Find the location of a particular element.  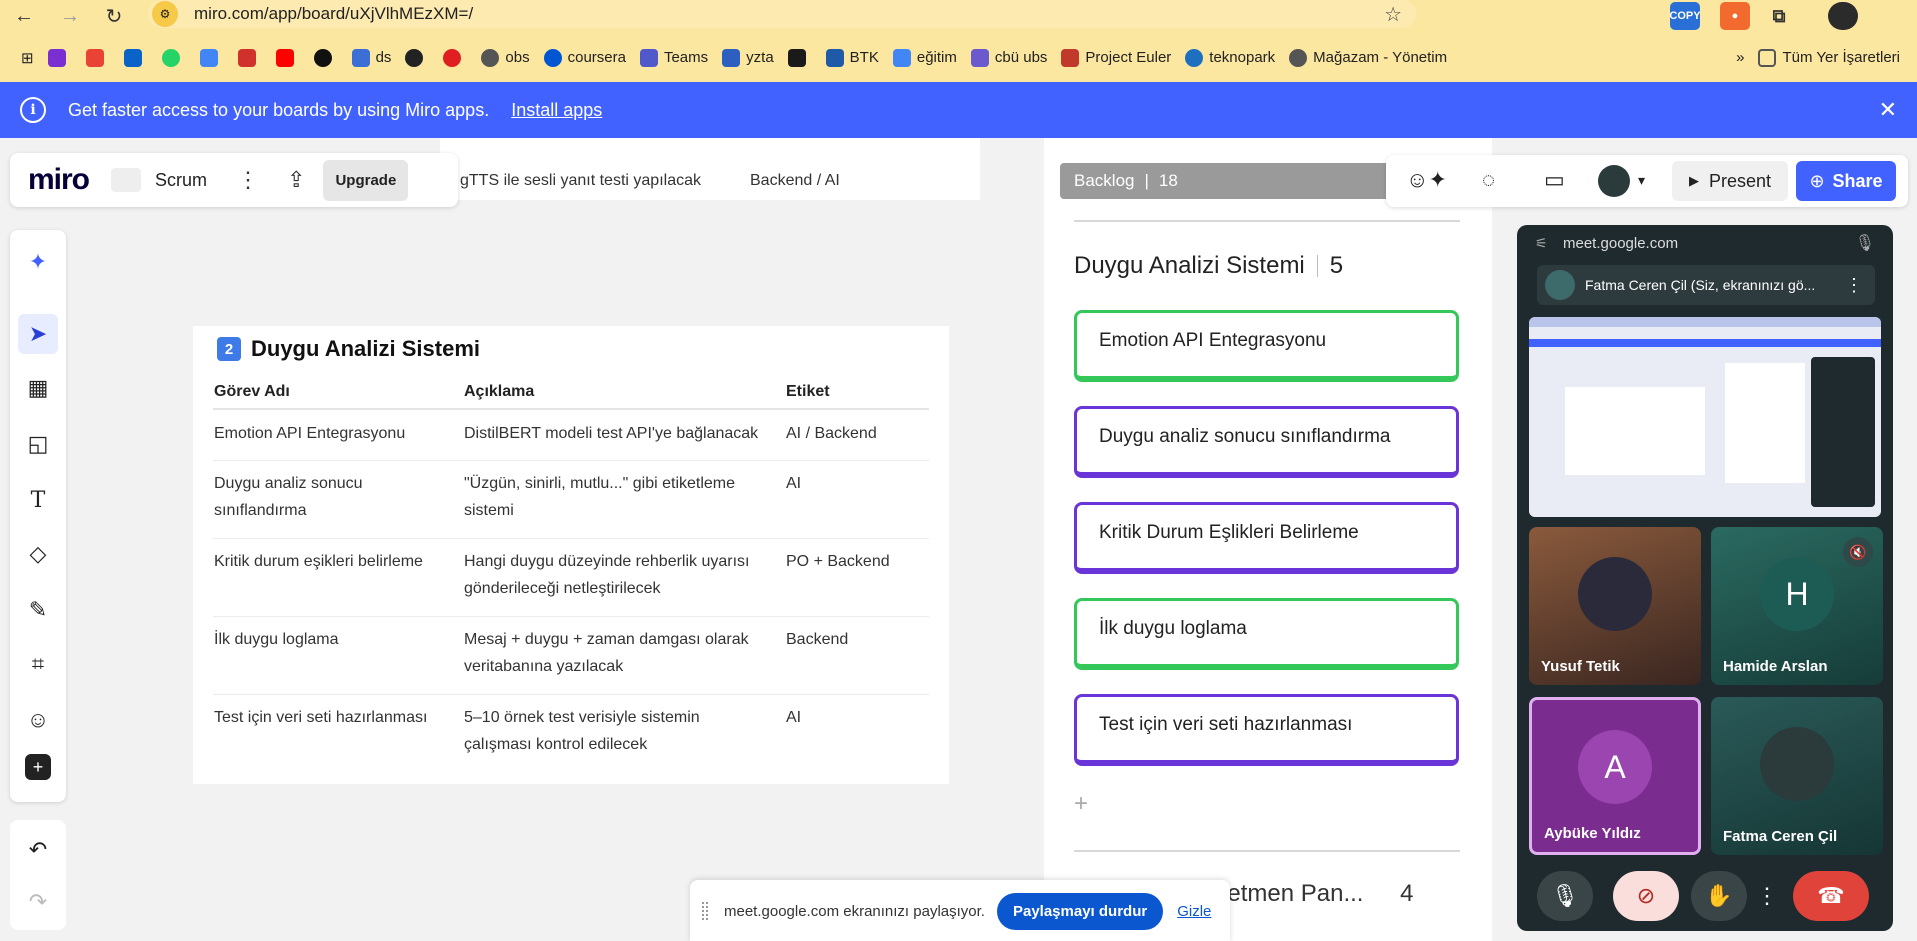

present-button: ▶ Present is located at coordinates (1730, 181).